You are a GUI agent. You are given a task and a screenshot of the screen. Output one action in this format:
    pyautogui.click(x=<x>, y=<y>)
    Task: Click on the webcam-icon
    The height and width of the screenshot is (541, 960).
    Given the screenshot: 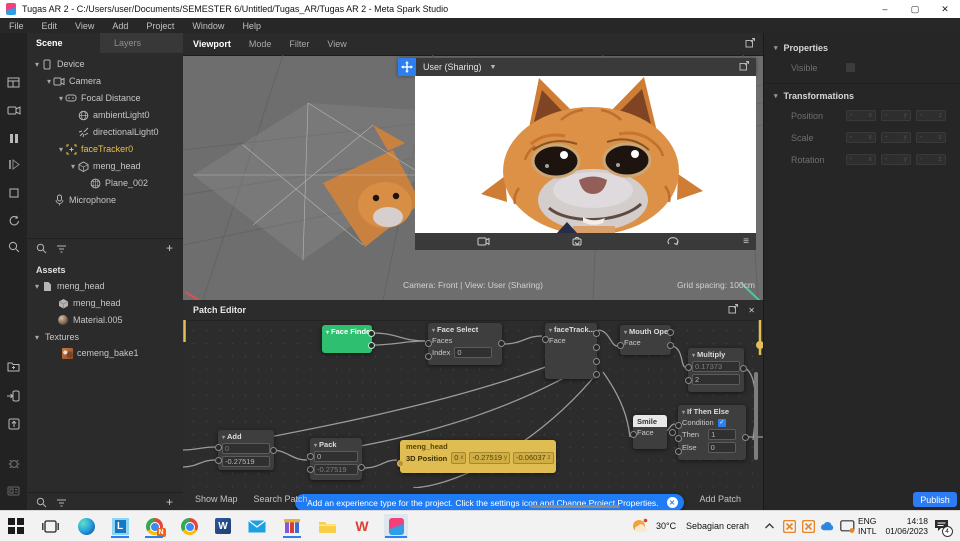 What is the action you would take?
    pyautogui.click(x=483, y=241)
    